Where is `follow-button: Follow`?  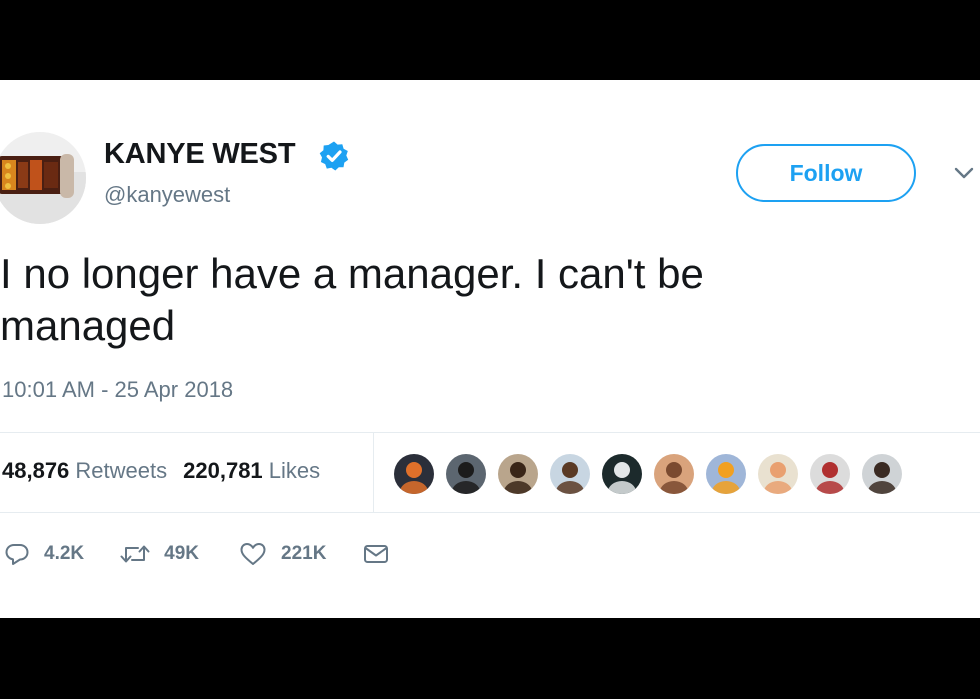 follow-button: Follow is located at coordinates (826, 173).